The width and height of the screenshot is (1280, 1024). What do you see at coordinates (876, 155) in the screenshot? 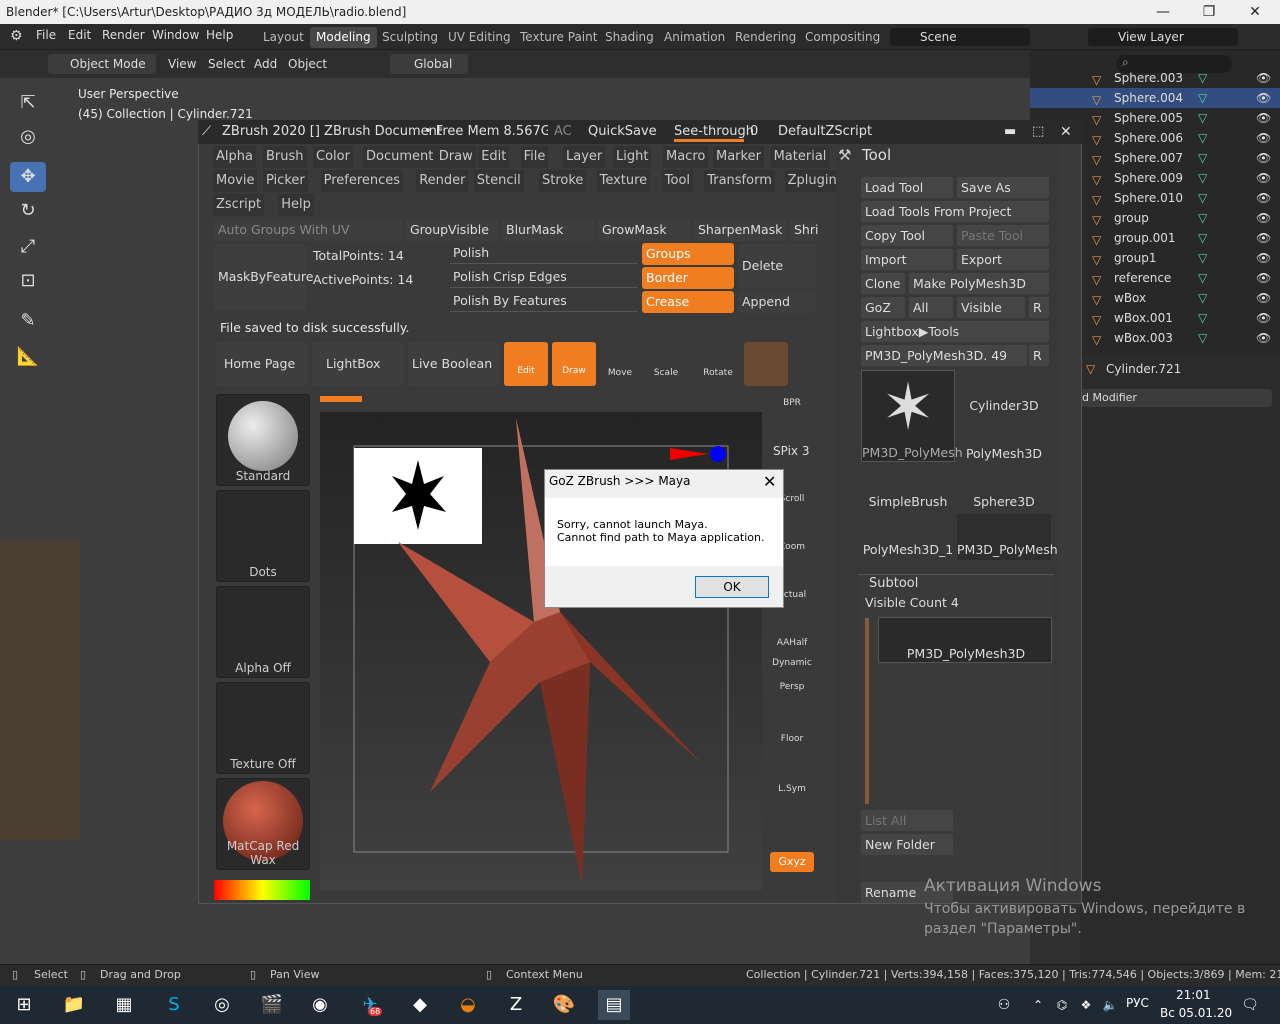
I see `tool-panel-title: Tool` at bounding box center [876, 155].